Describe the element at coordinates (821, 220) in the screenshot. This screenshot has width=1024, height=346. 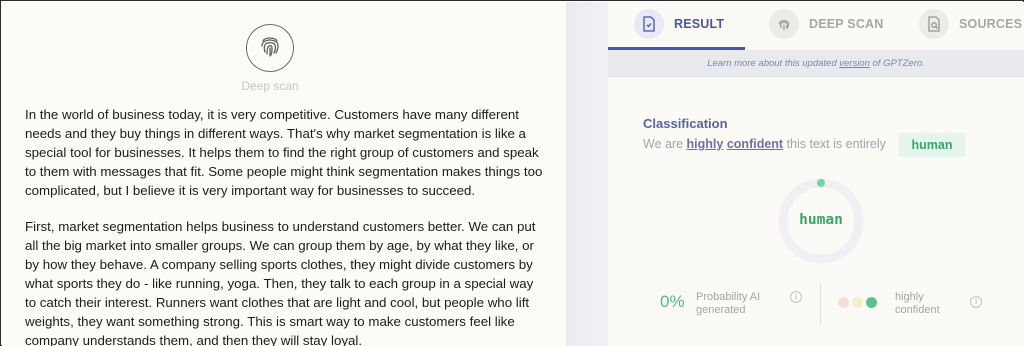
I see `ring-label: human` at that location.